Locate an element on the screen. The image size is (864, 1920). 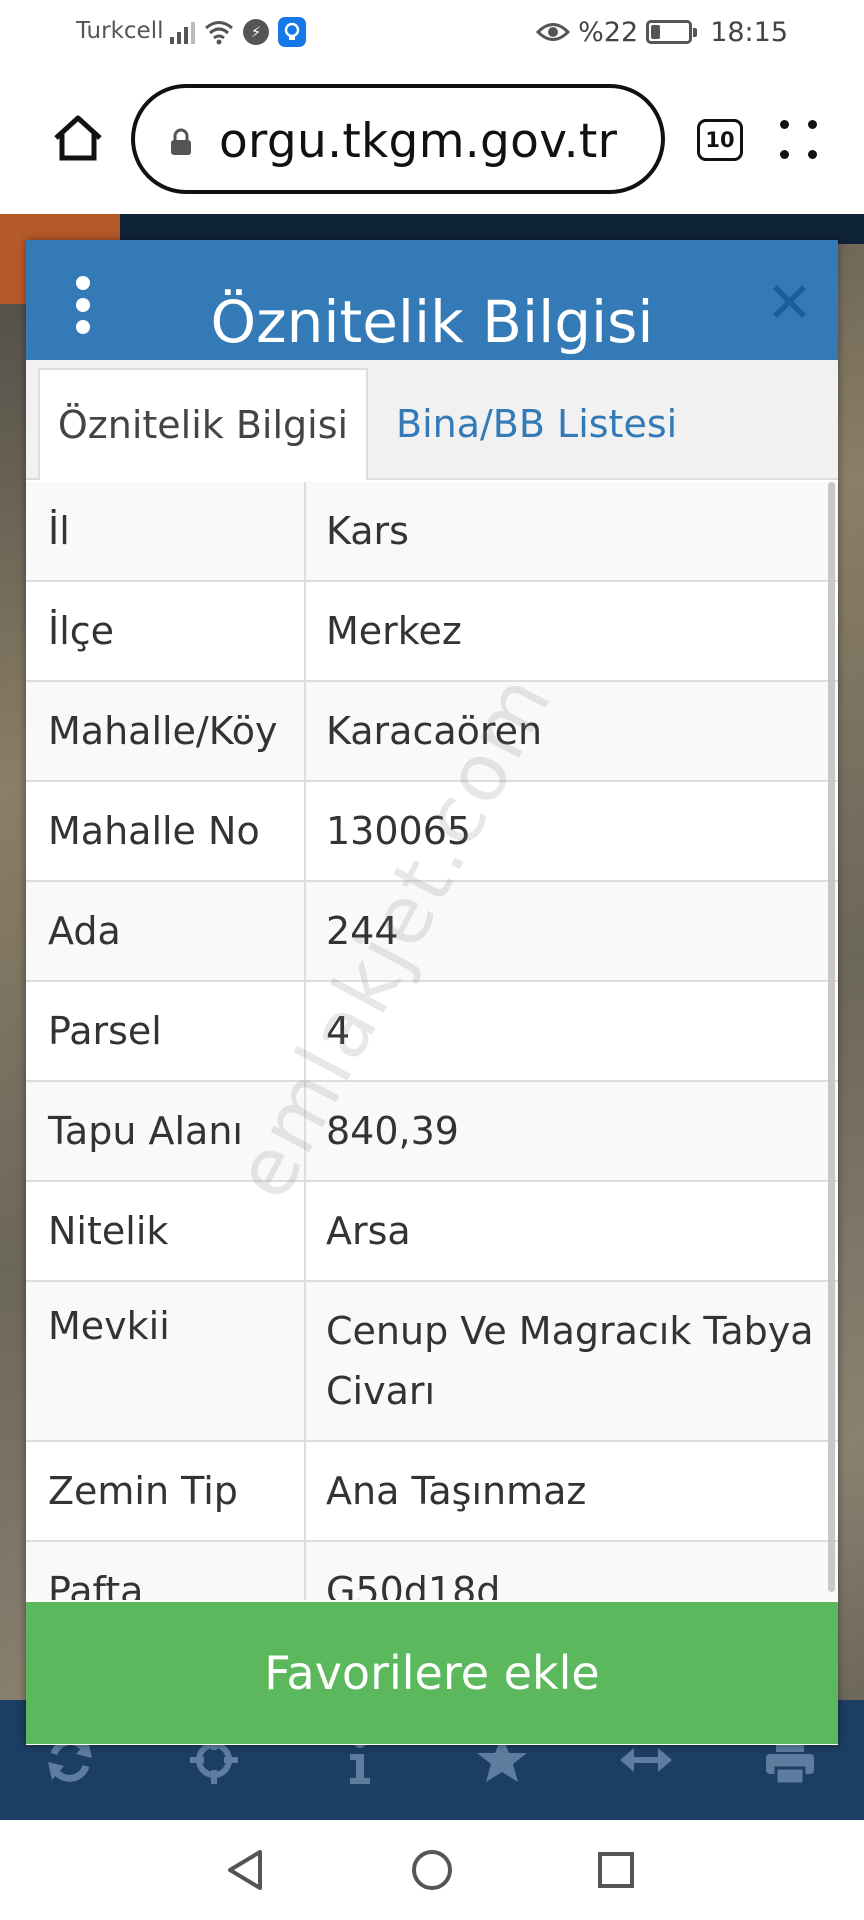
row-key: Pafta is located at coordinates (166, 1571).